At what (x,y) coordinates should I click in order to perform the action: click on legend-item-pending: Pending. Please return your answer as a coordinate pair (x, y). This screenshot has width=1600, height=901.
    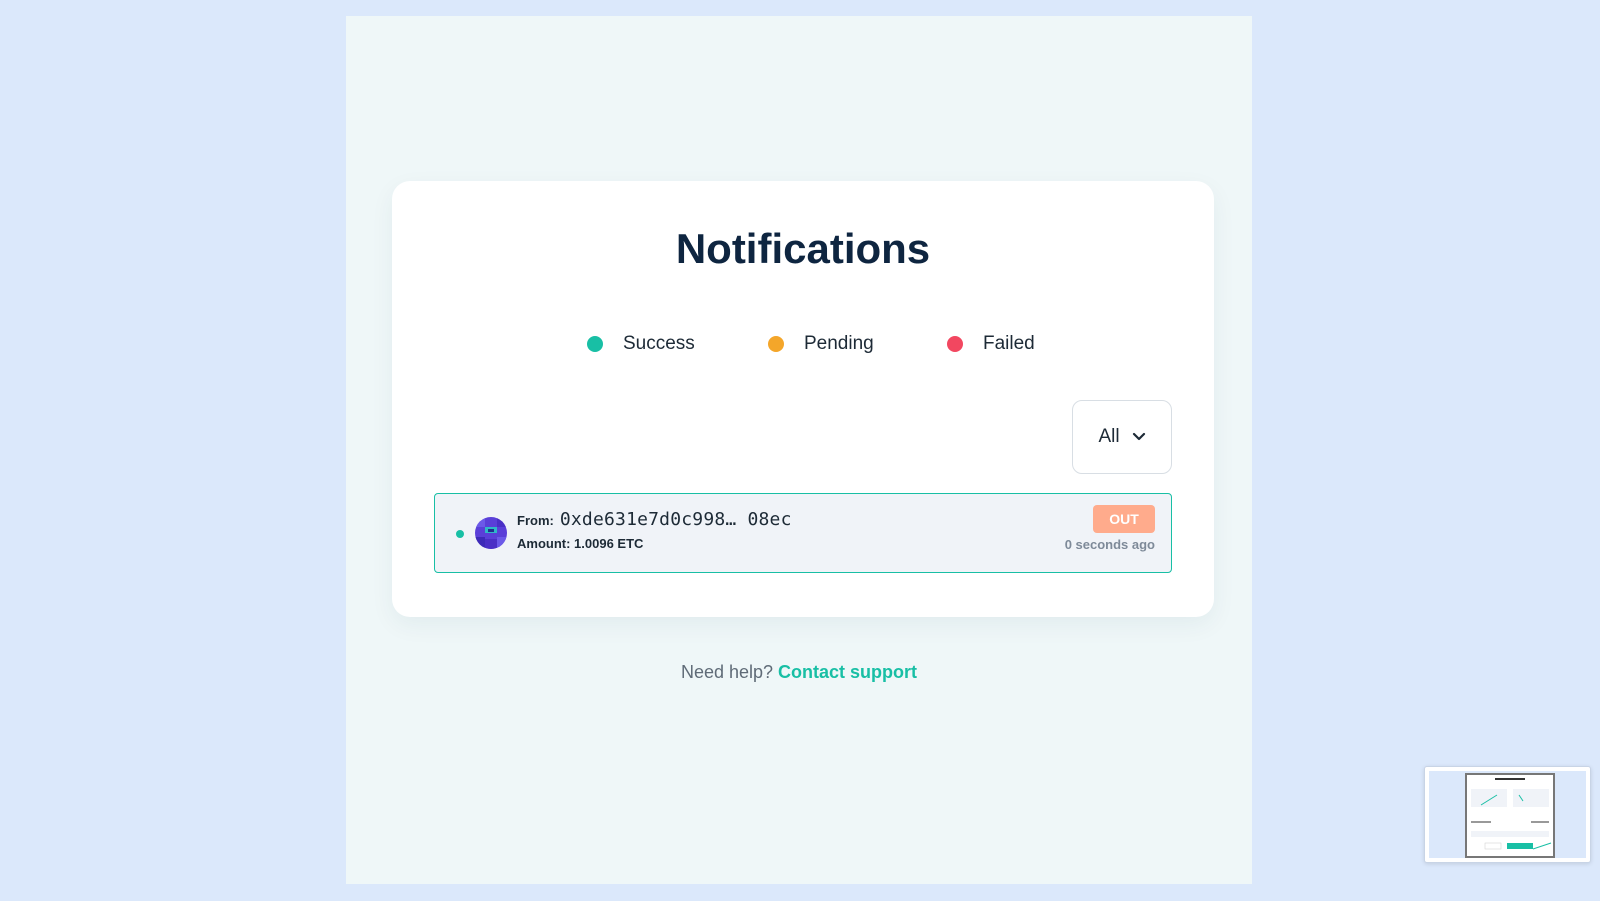
    Looking at the image, I should click on (821, 344).